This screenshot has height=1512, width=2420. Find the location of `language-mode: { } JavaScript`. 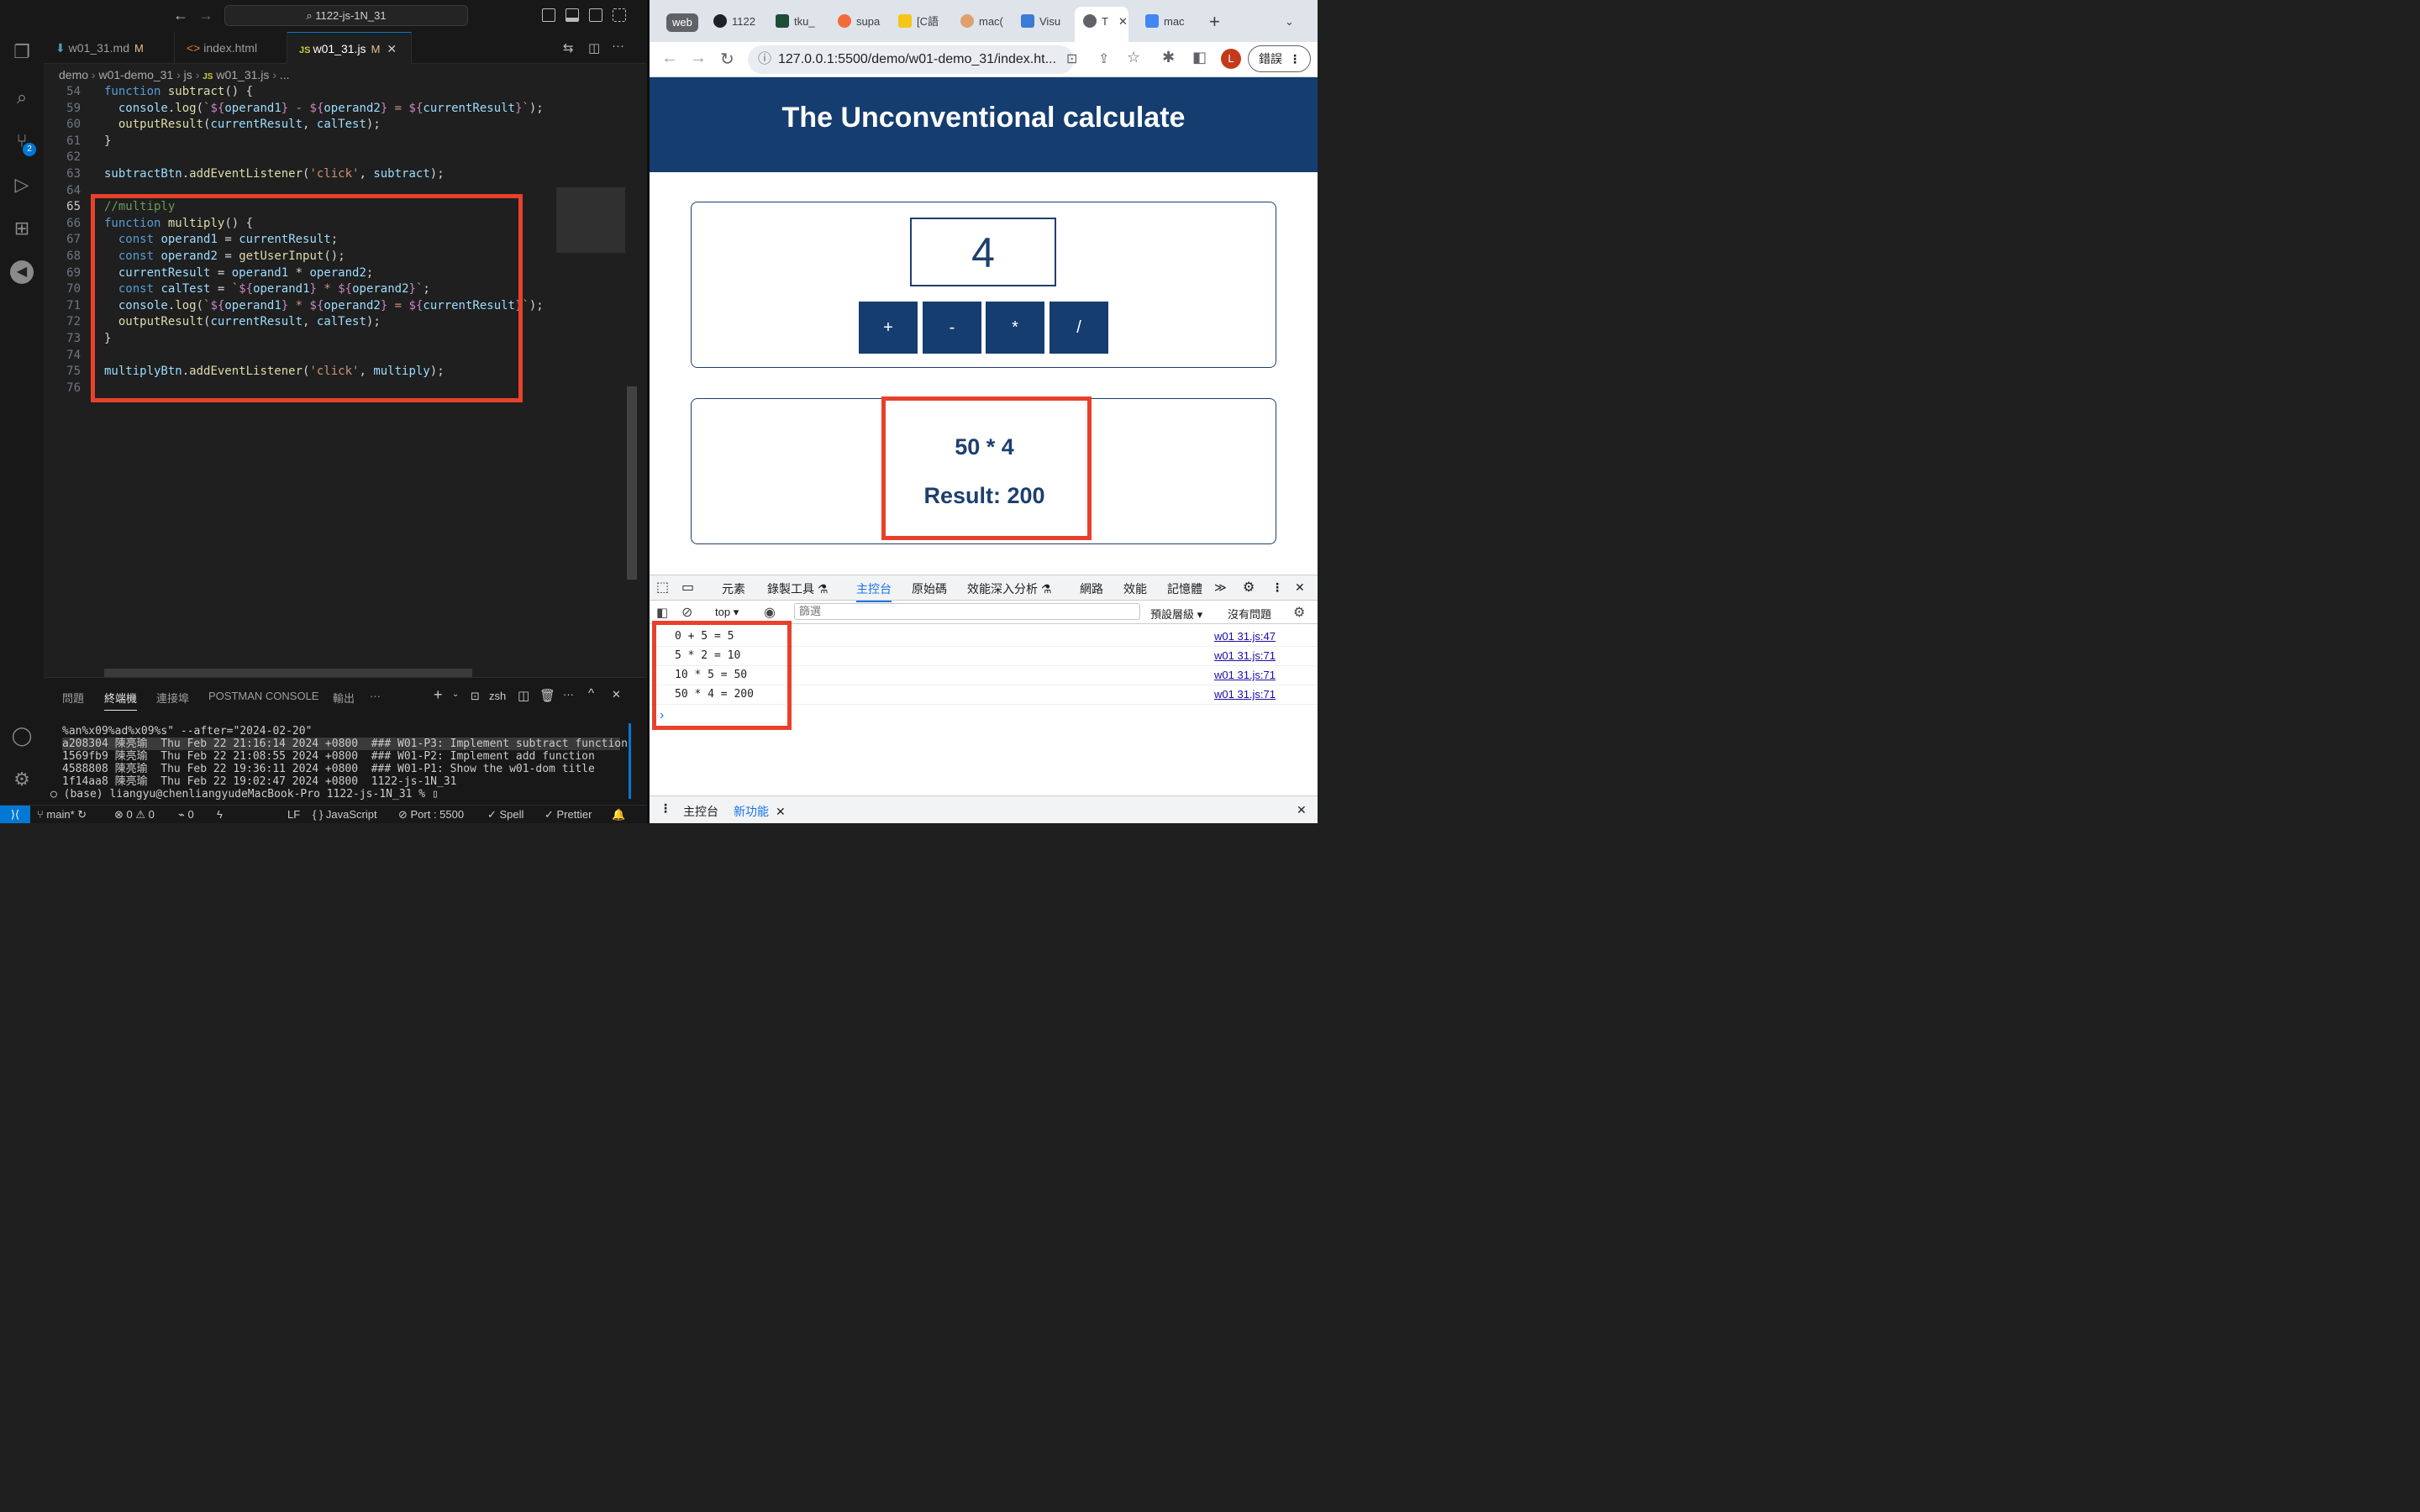

language-mode: { } JavaScript is located at coordinates (345, 814).